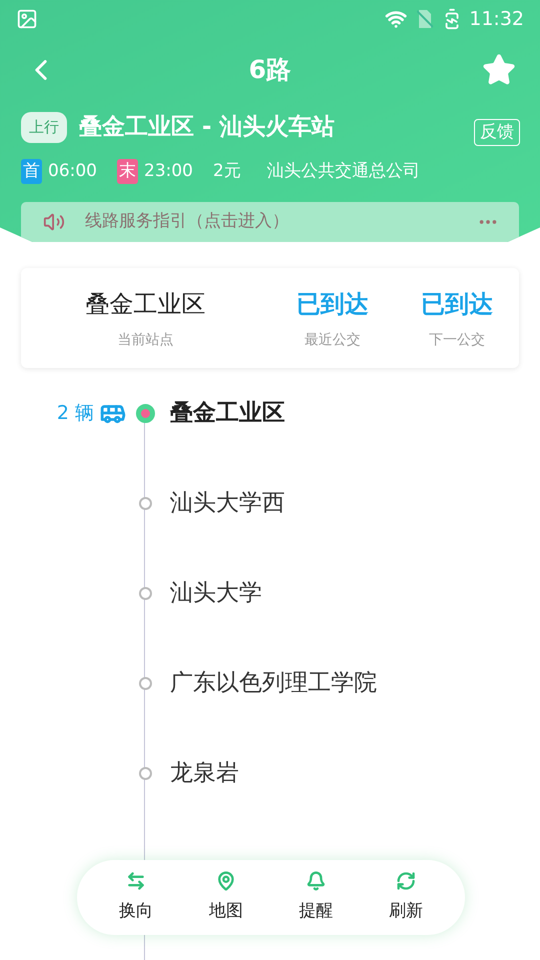 Image resolution: width=540 pixels, height=960 pixels. Describe the element at coordinates (226, 897) in the screenshot. I see `toolbar-button: 地图` at that location.